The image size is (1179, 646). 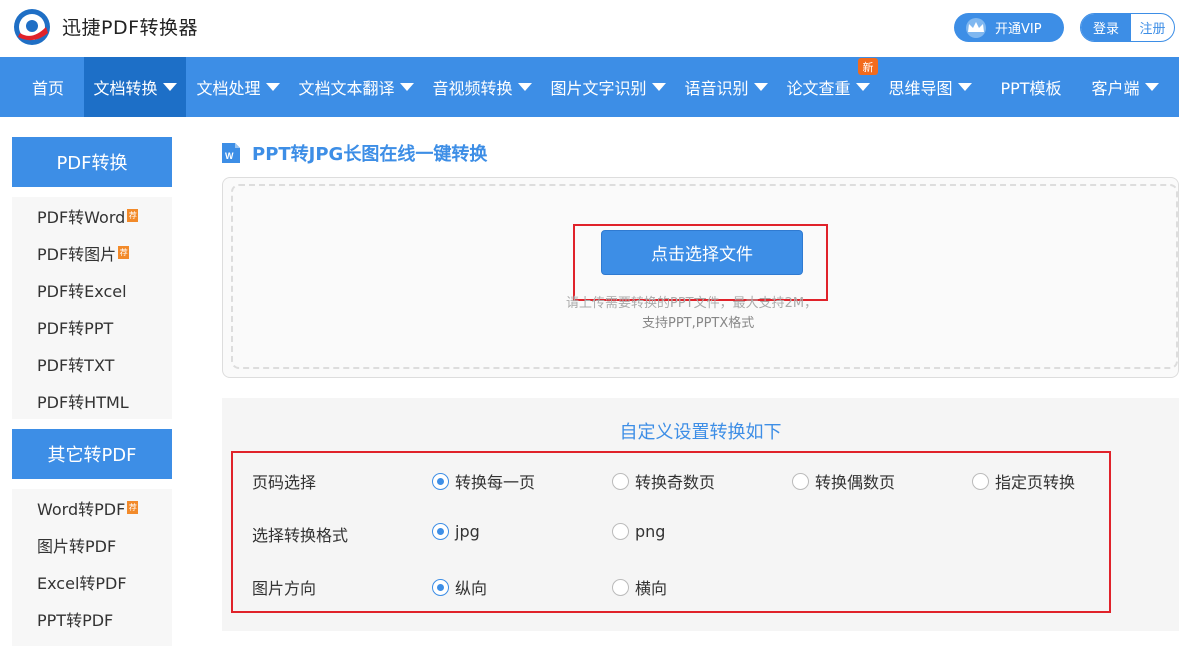 What do you see at coordinates (75, 328) in the screenshot?
I see `sidebar-item-label: PDF转PPT` at bounding box center [75, 328].